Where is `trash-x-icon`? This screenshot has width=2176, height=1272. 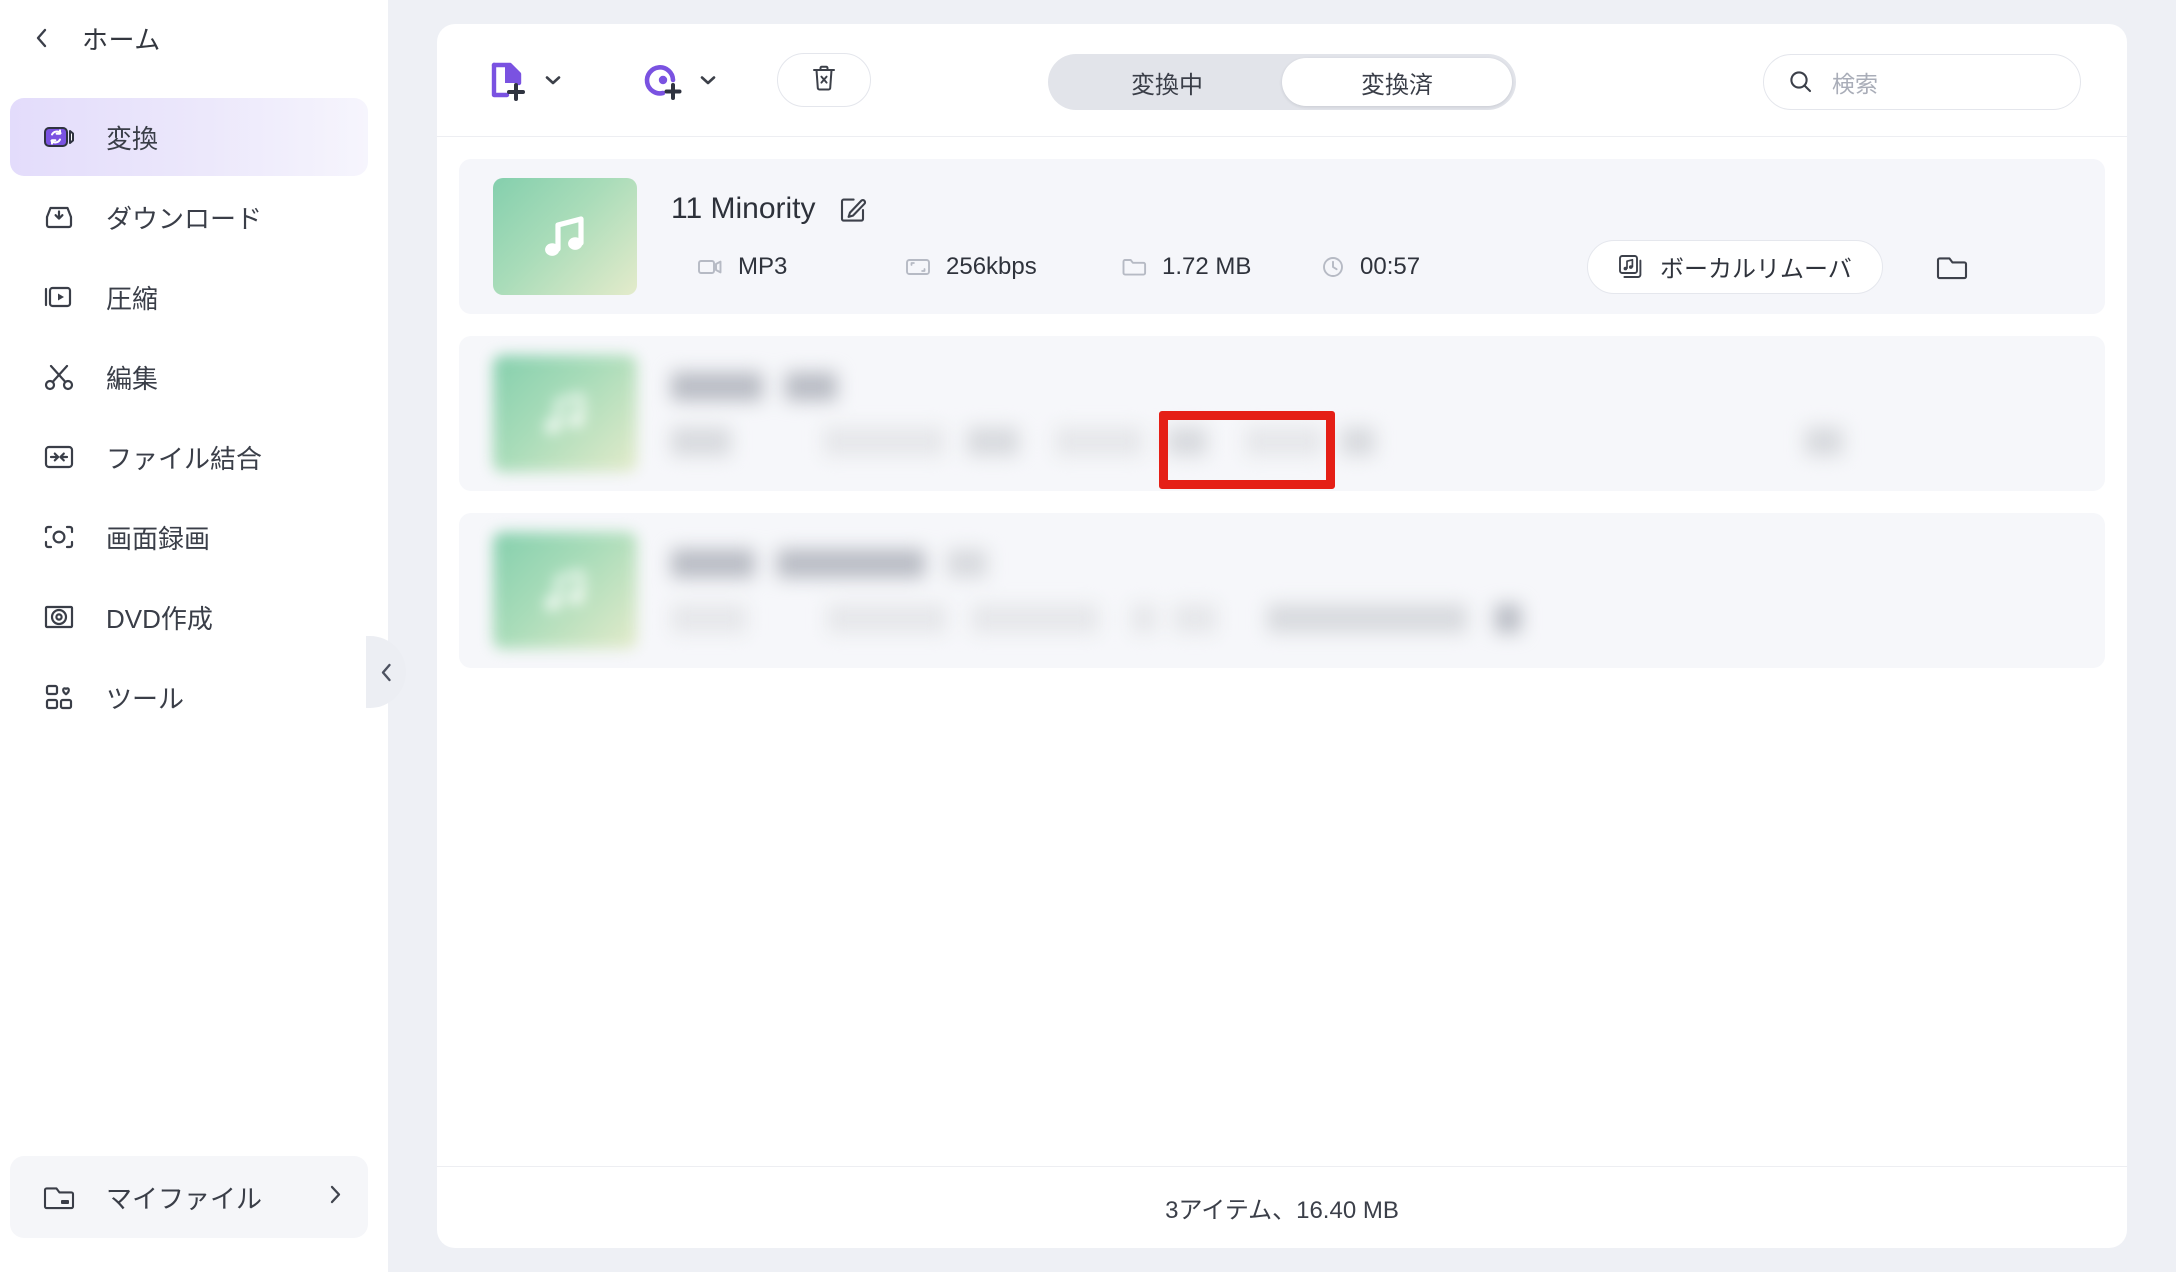 trash-x-icon is located at coordinates (824, 80).